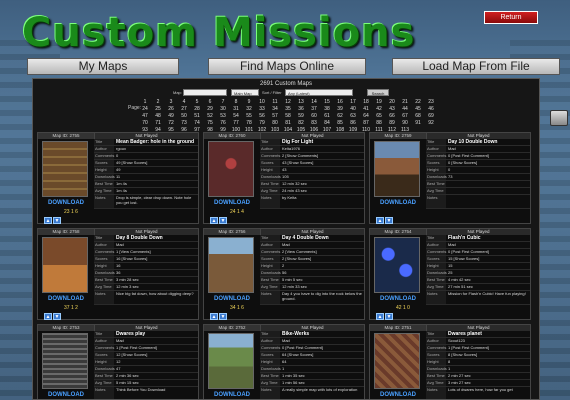 The height and width of the screenshot is (400, 570). Describe the element at coordinates (392, 102) in the screenshot. I see `page-link: 20` at that location.